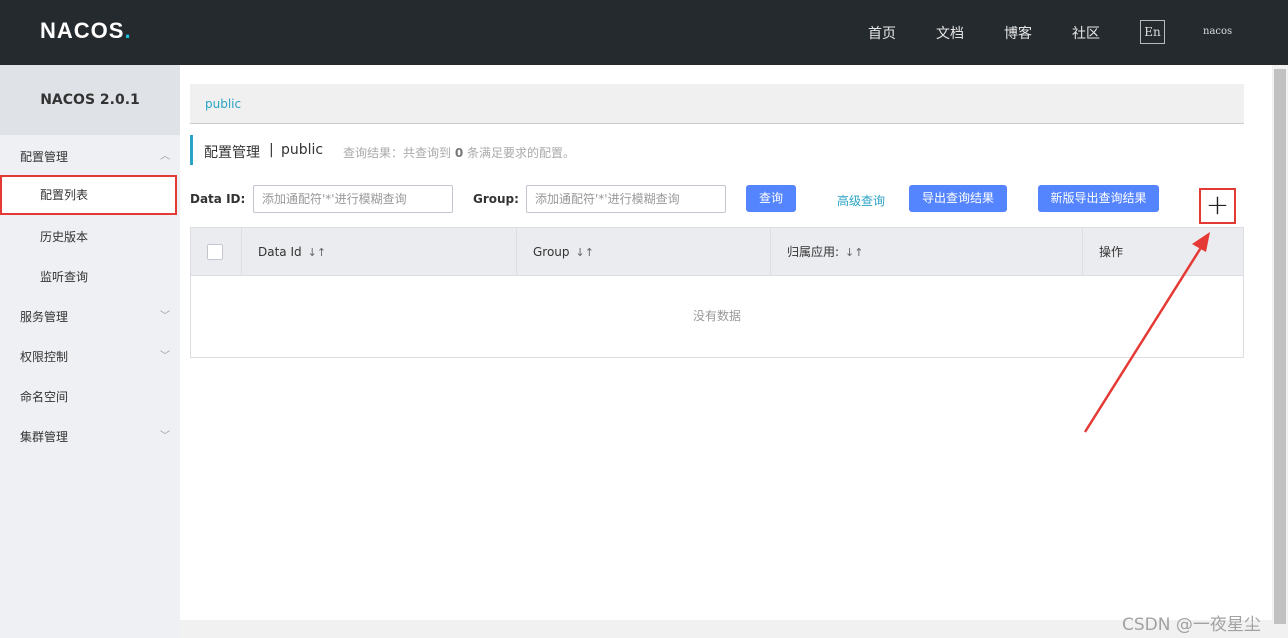  I want to click on vertical-scrollbar, so click(1280, 351).